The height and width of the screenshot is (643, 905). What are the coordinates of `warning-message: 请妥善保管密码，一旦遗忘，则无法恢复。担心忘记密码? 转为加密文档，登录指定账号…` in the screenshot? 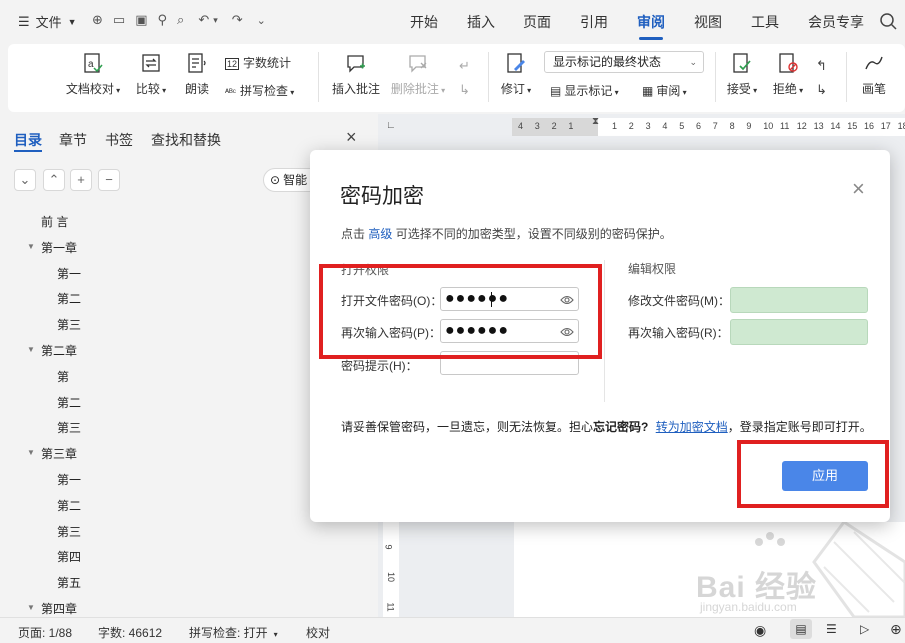 It's located at (606, 427).